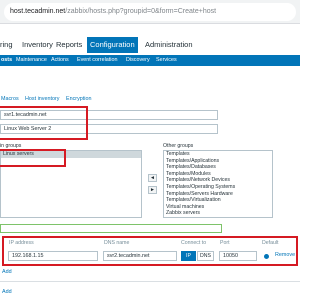  I want to click on ip-address-header: IP address, so click(21, 243).